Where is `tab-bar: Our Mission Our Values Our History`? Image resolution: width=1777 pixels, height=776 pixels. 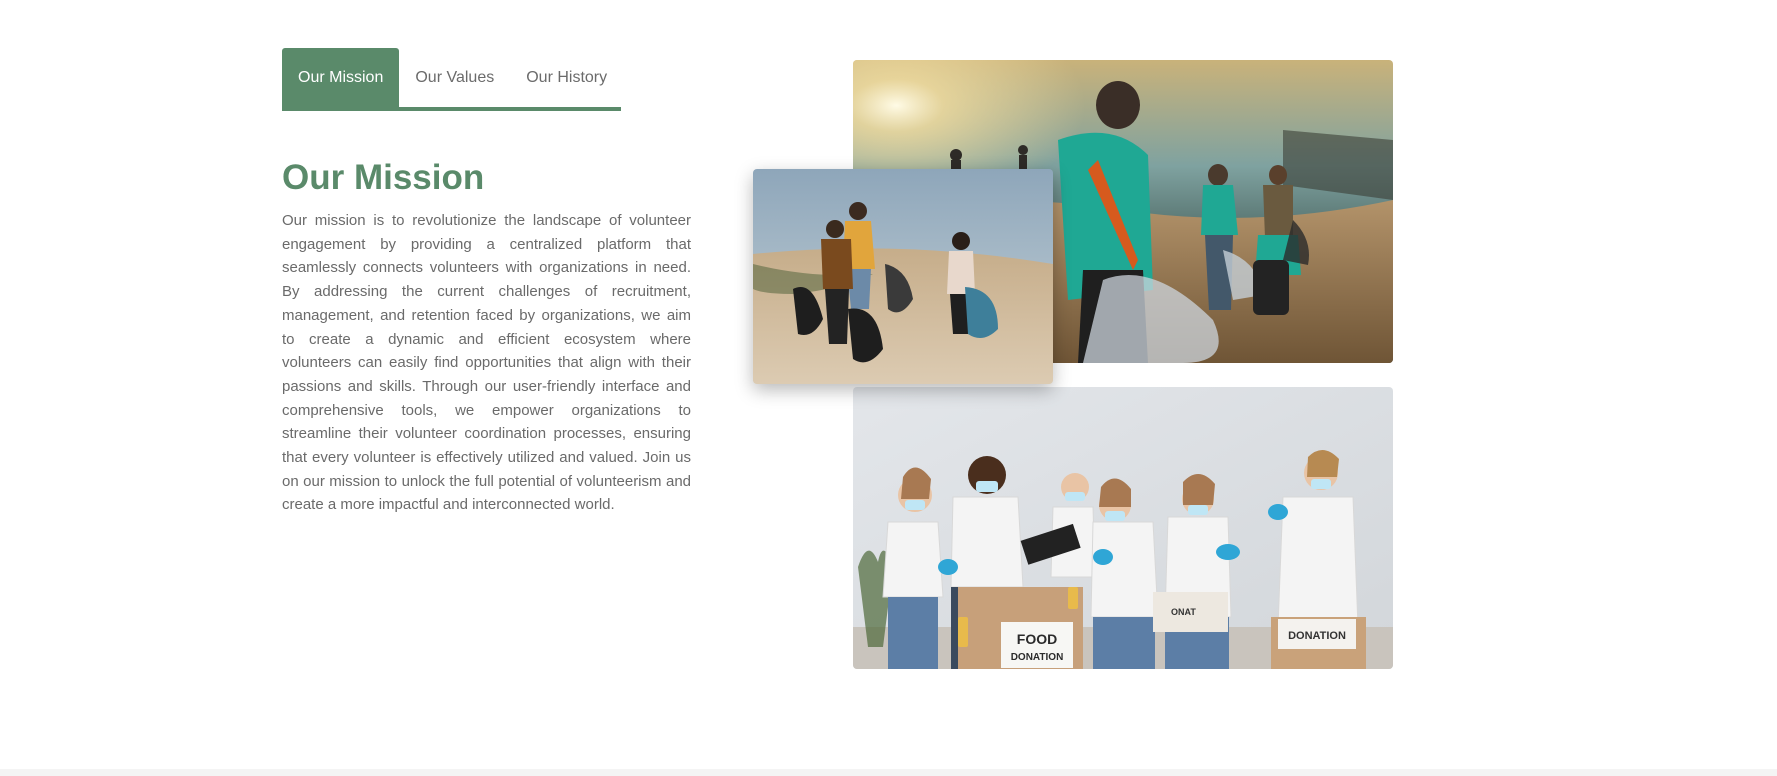 tab-bar: Our Mission Our Values Our History is located at coordinates (451, 79).